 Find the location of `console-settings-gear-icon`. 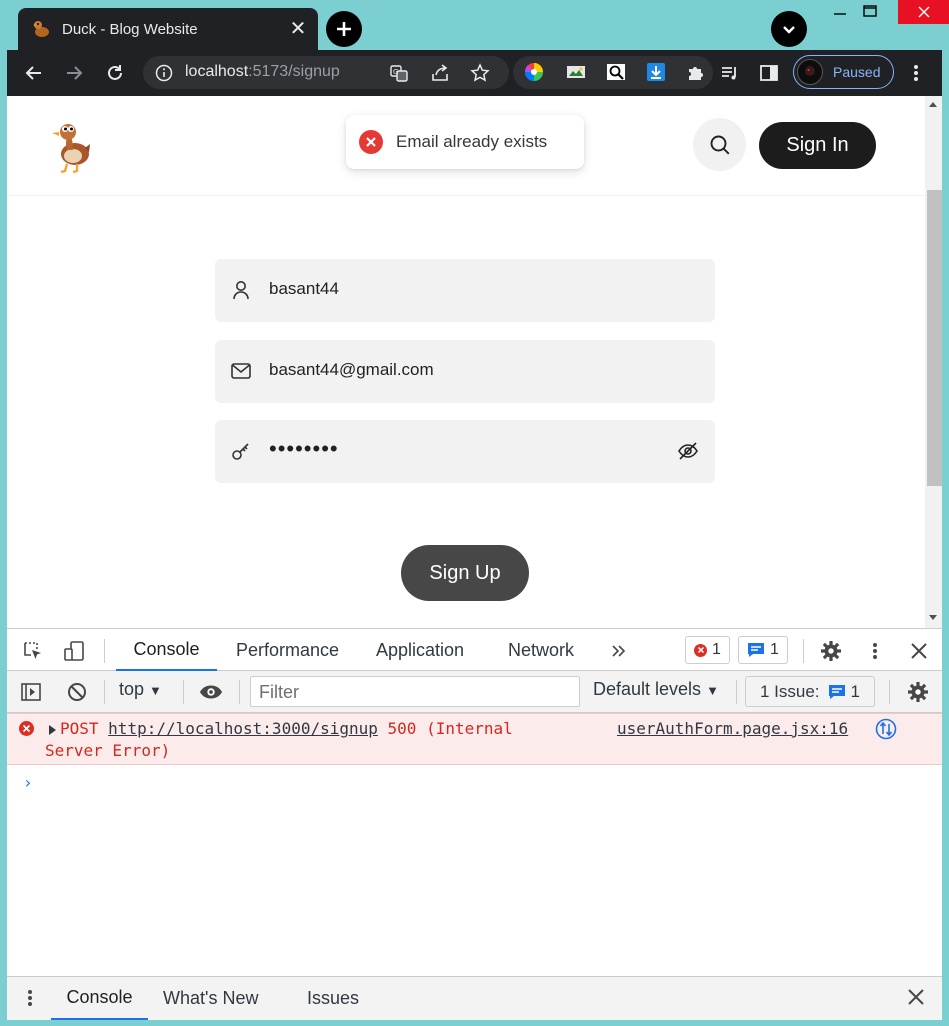

console-settings-gear-icon is located at coordinates (918, 692).